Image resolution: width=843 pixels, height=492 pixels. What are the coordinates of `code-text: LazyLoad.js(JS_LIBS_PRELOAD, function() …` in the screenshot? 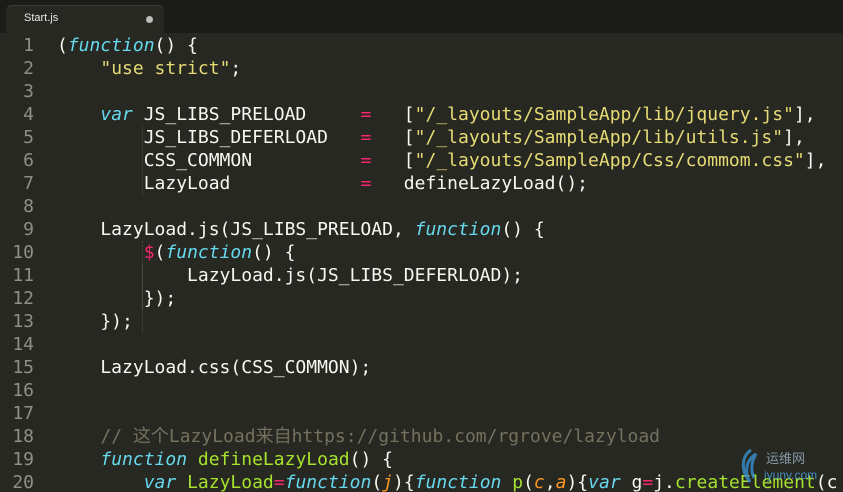 It's located at (300, 229).